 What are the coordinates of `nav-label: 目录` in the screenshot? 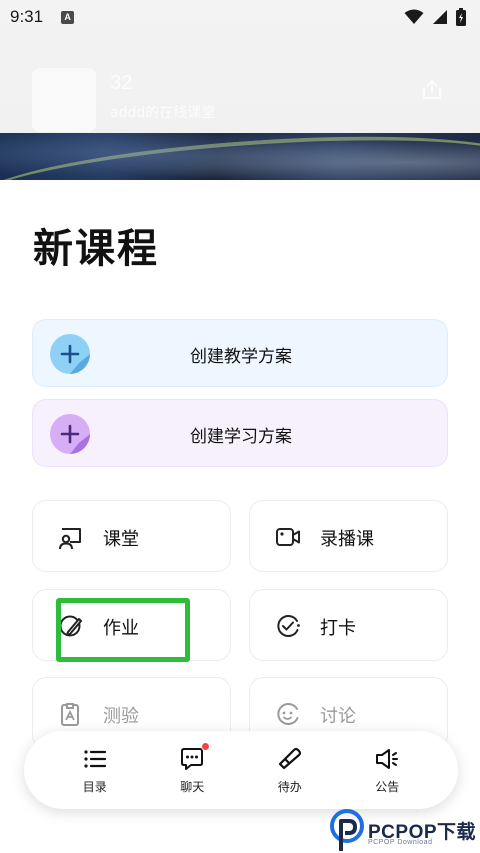 It's located at (94, 786).